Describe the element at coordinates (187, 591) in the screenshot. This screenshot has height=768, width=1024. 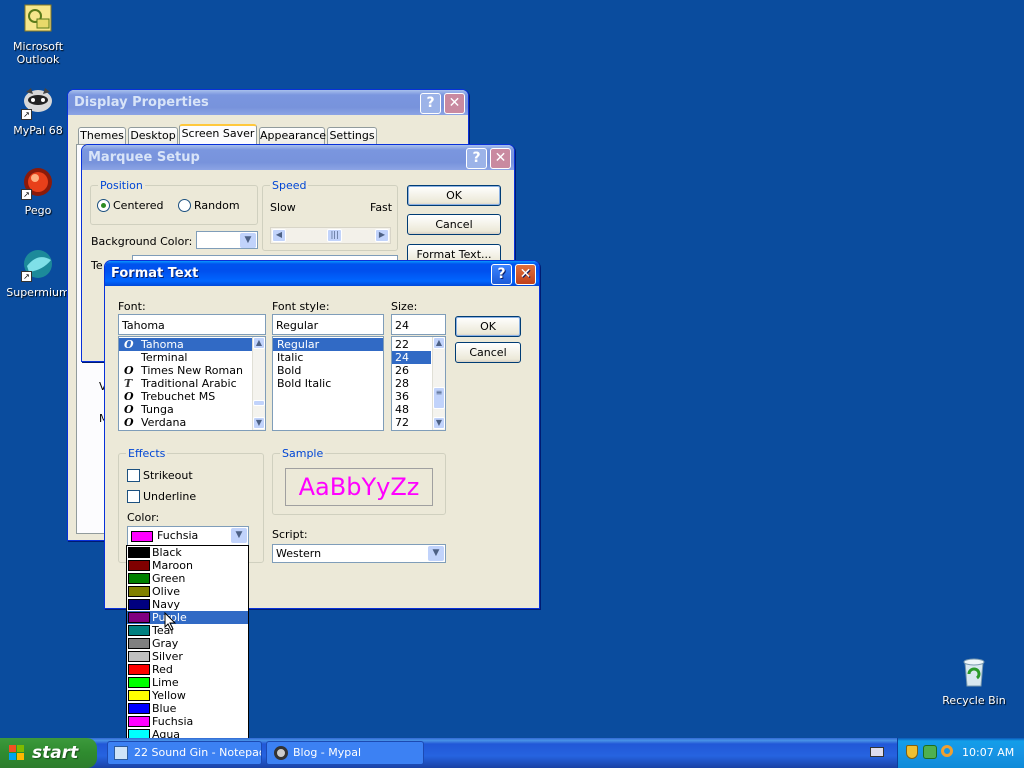
I see `color-option: Olive` at that location.